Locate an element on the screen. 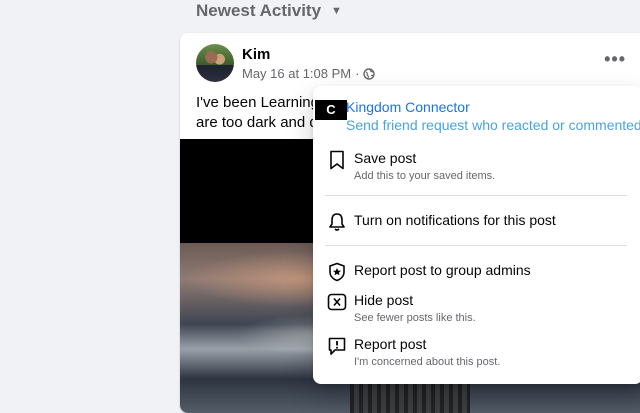 The width and height of the screenshot is (640, 413). post-author-name: Kim is located at coordinates (256, 54).